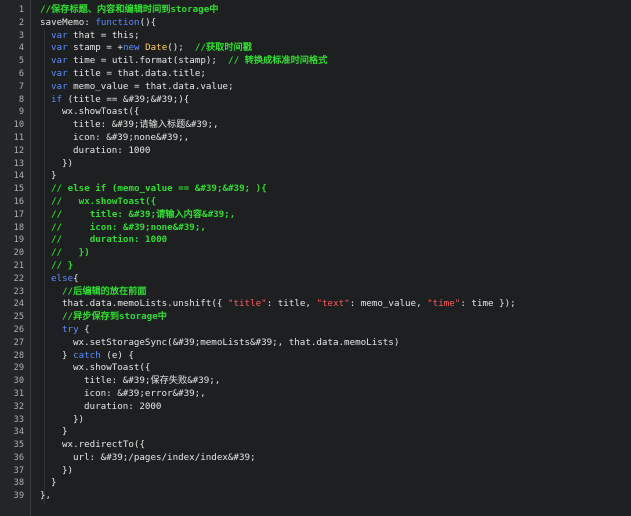 This screenshot has height=516, width=631. Describe the element at coordinates (315, 176) in the screenshot. I see `code-line: 14}` at that location.